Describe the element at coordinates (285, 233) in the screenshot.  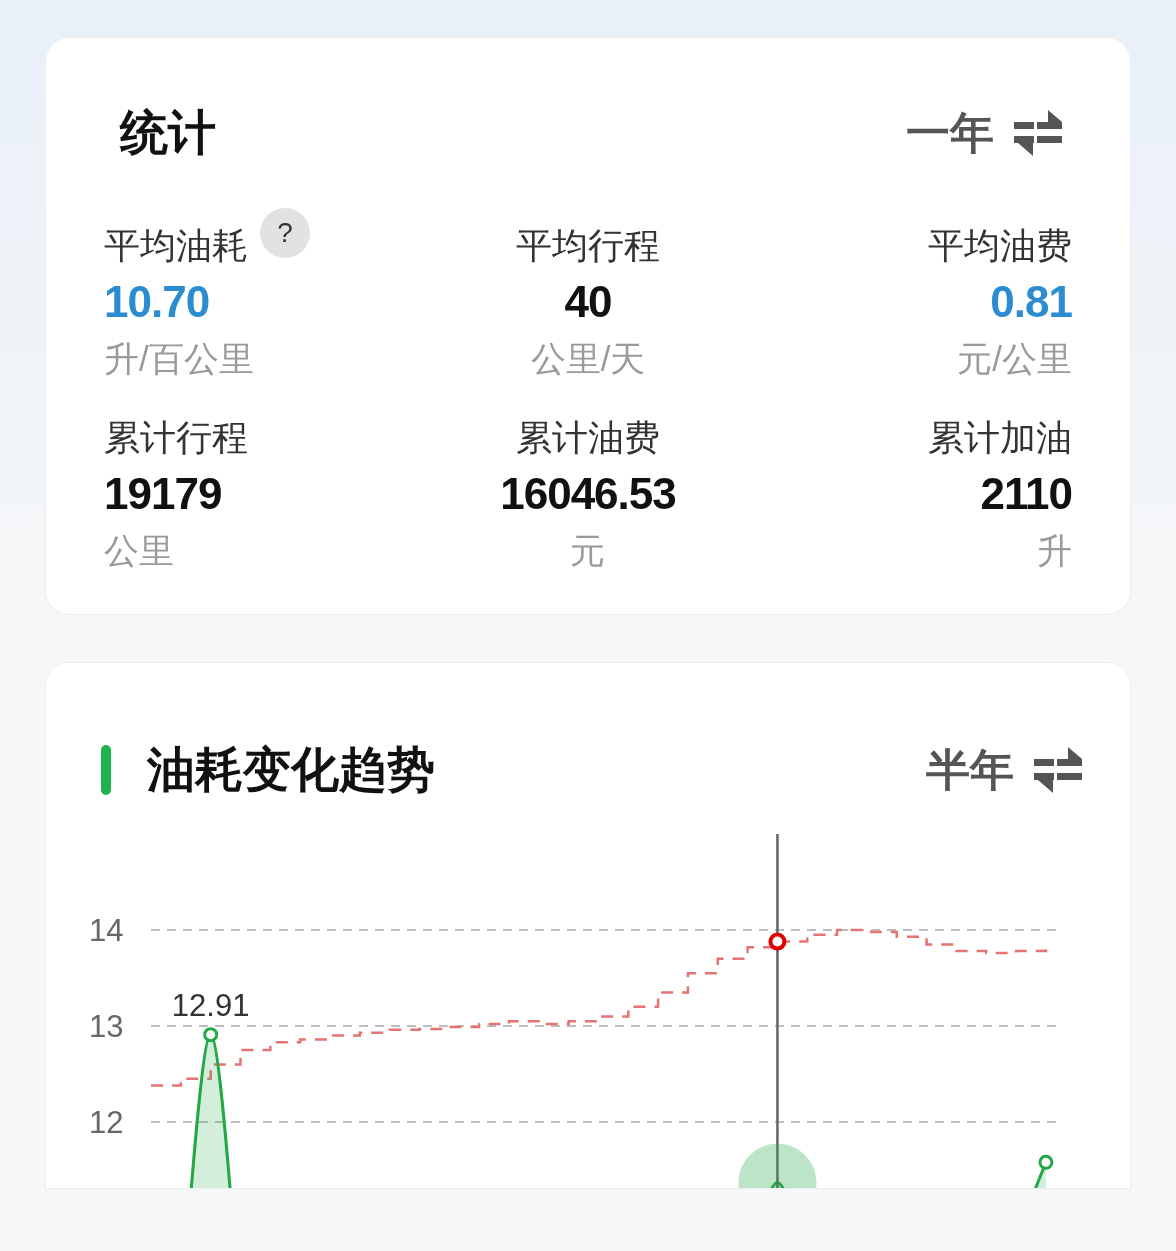
I see `help-button: ?` at that location.